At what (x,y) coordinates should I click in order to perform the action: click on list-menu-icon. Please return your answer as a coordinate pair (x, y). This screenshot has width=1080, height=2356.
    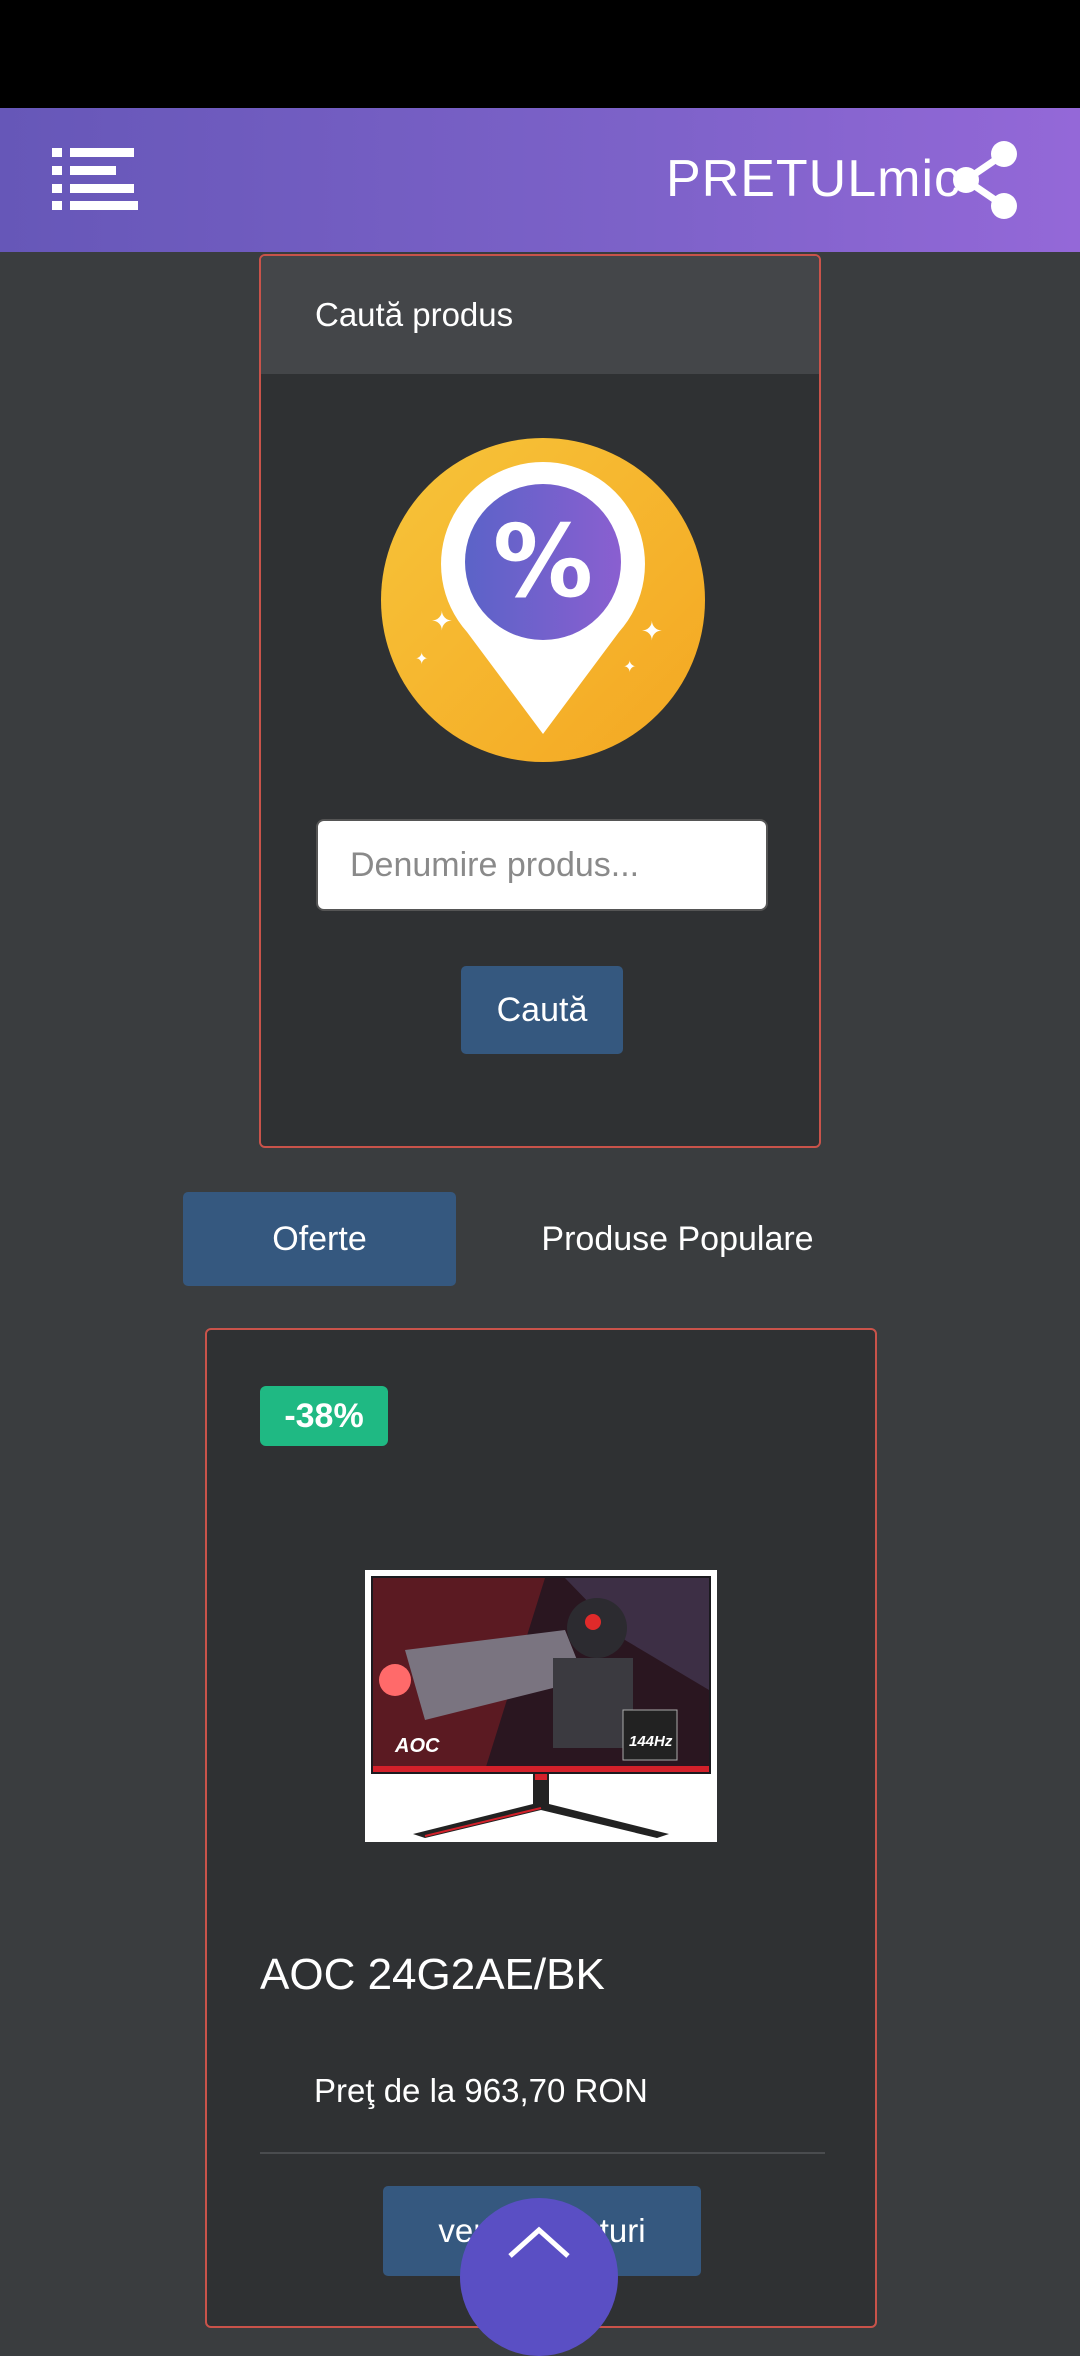
    Looking at the image, I should click on (95, 179).